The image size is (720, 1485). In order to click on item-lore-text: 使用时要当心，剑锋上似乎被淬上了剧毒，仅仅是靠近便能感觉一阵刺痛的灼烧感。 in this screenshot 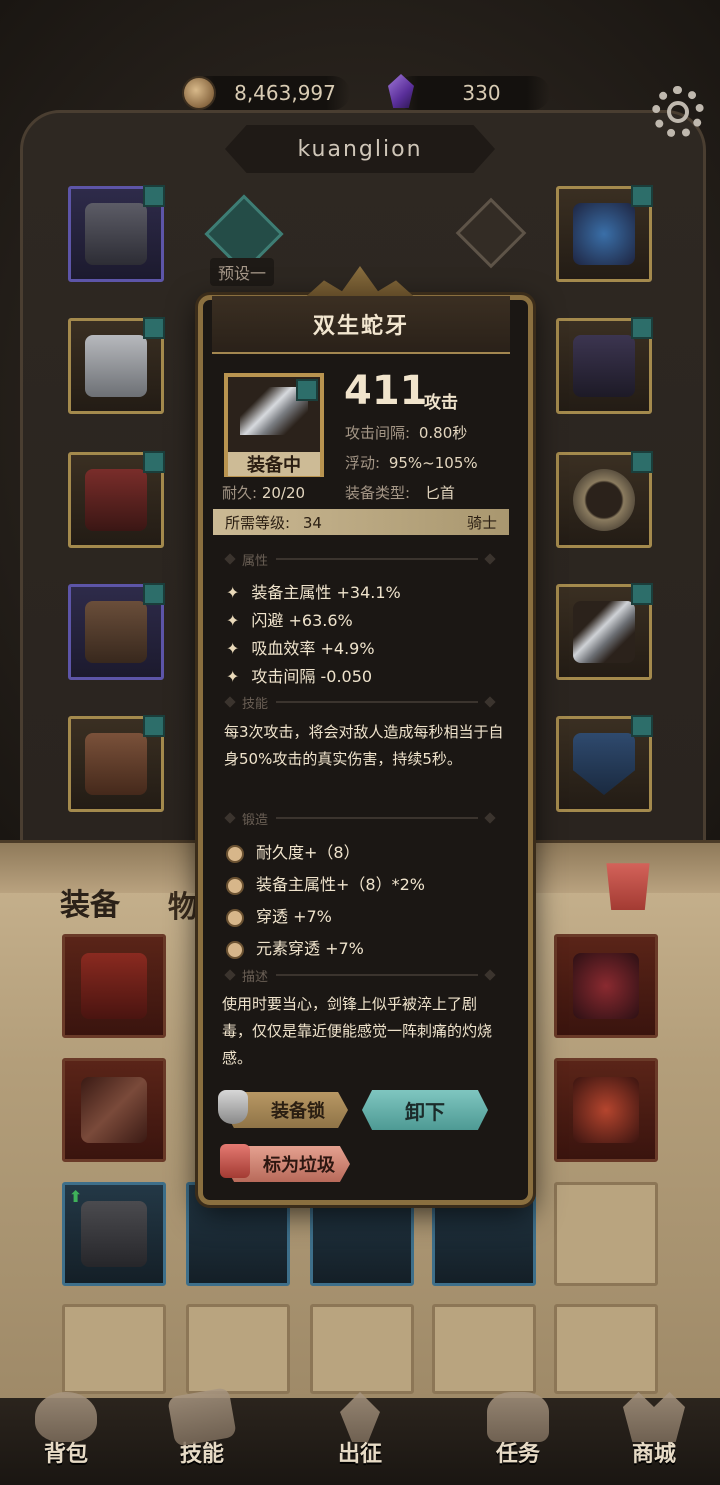, I will do `click(357, 1031)`.